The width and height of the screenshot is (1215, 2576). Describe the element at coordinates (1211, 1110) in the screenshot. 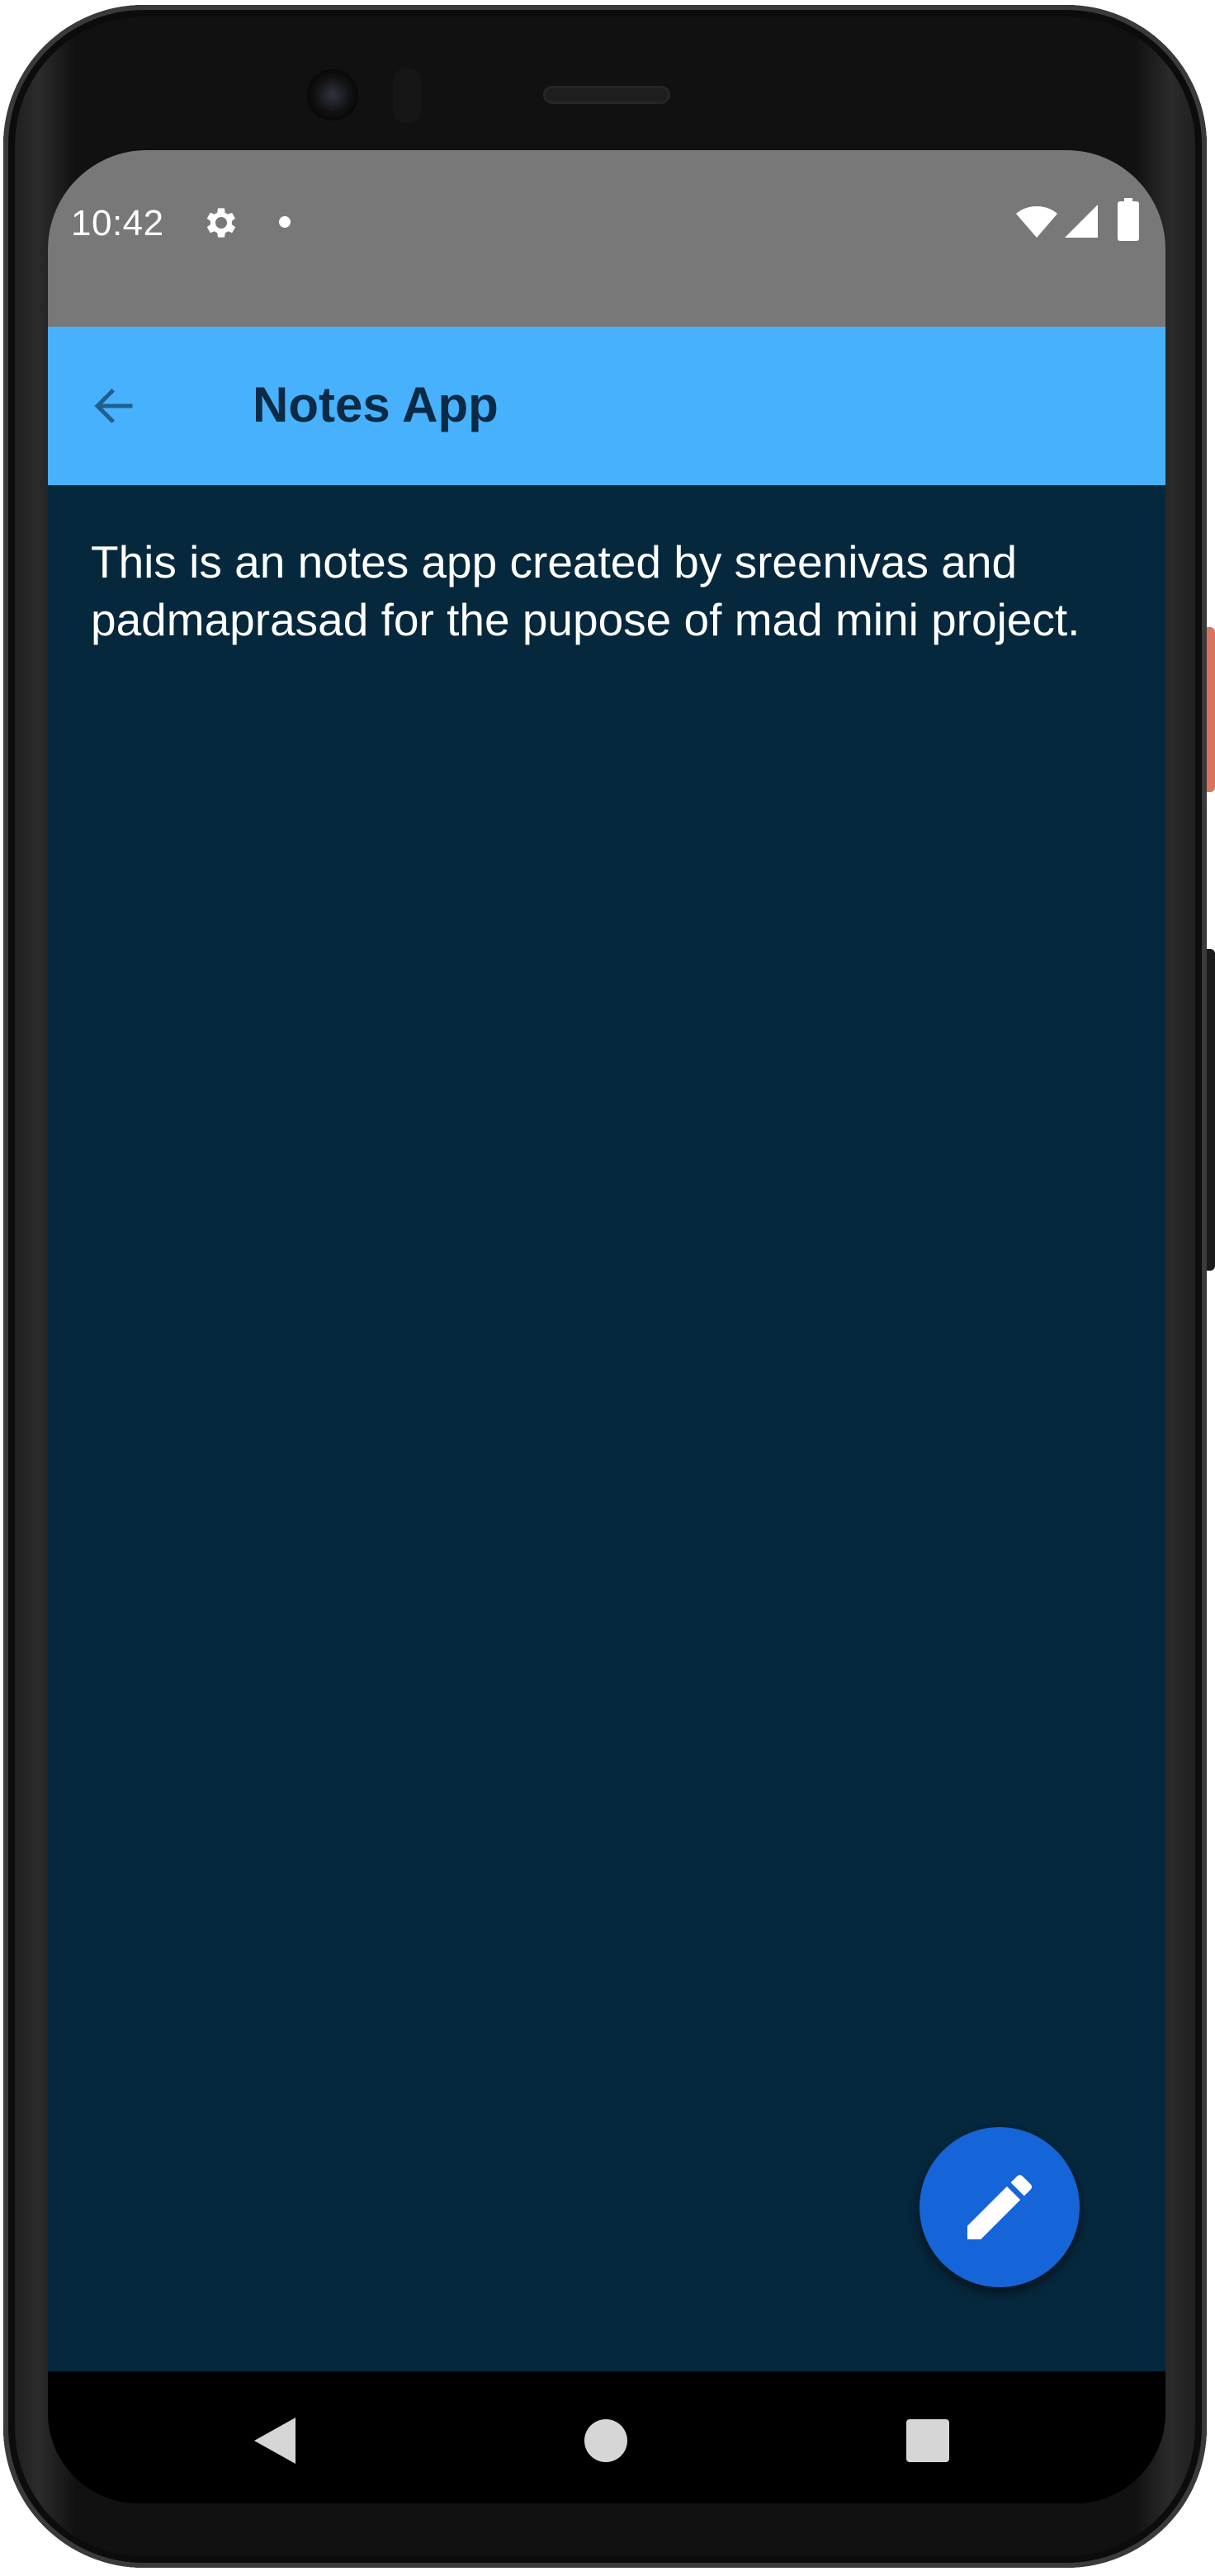

I see `volume-button` at that location.